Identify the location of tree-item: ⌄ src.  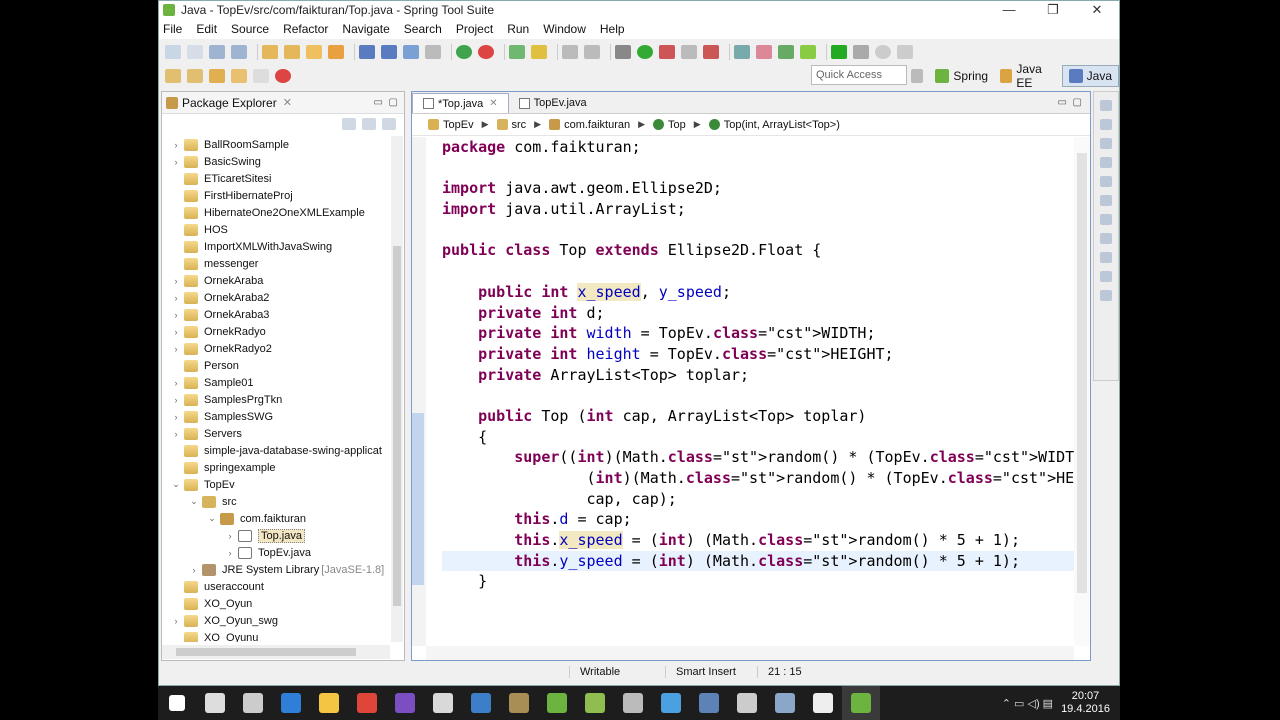
(276, 501).